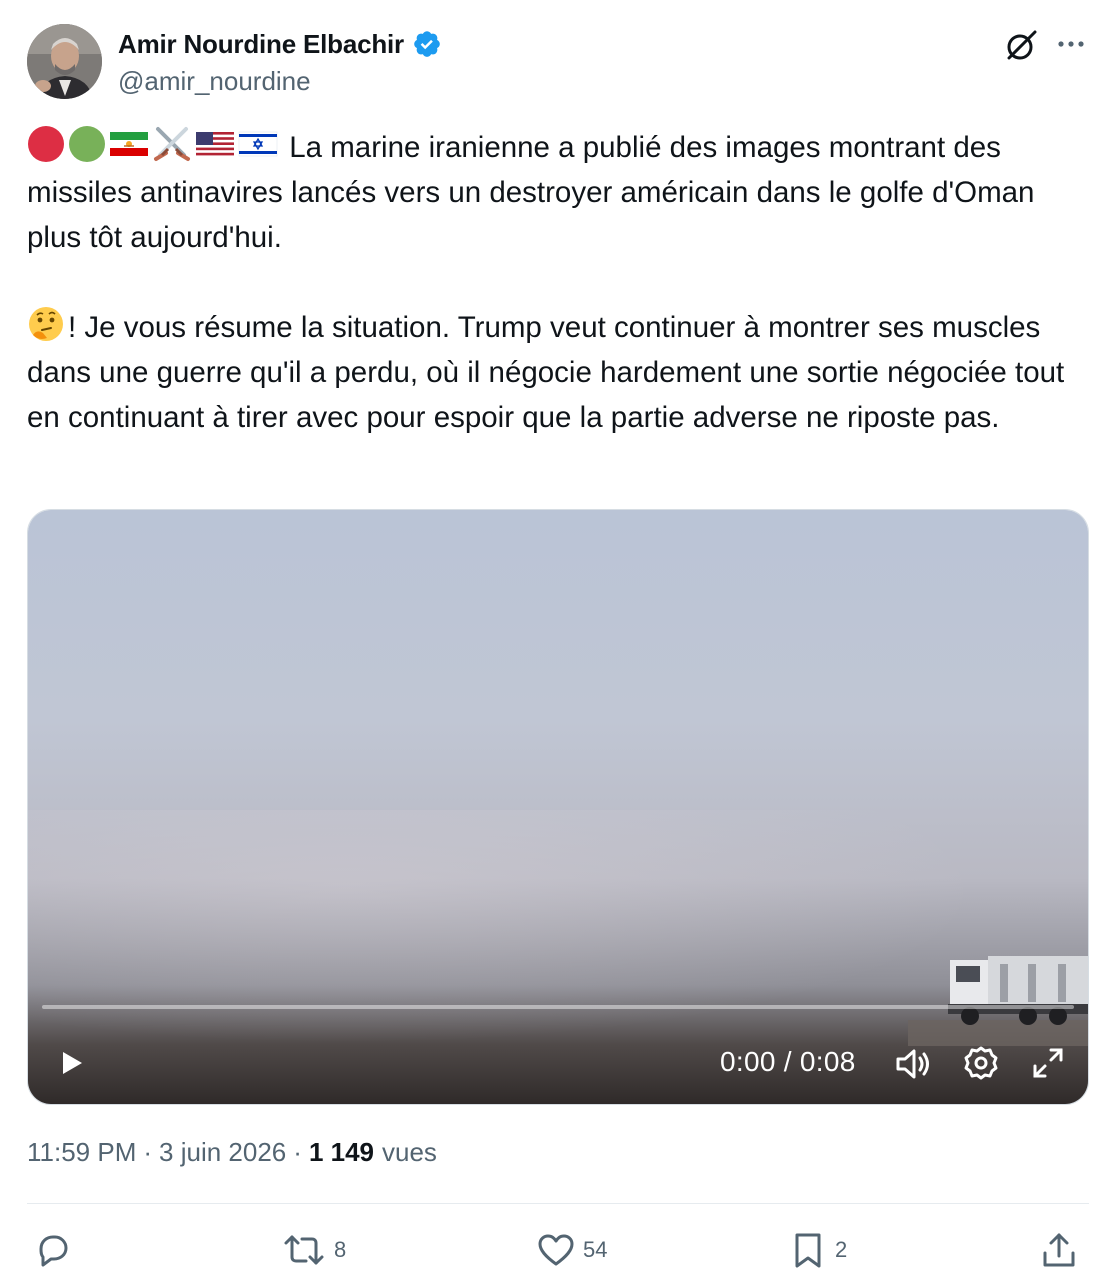  Describe the element at coordinates (87, 144) in the screenshot. I see `green-circle-icon` at that location.